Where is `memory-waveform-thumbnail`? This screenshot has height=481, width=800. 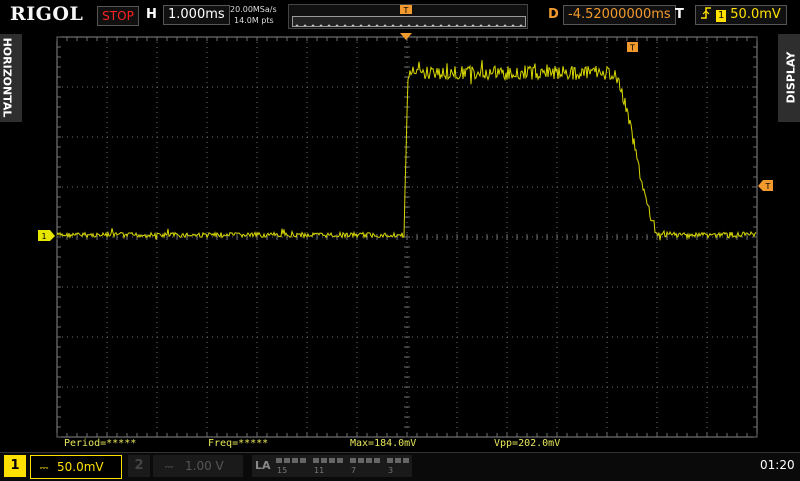 memory-waveform-thumbnail is located at coordinates (409, 21).